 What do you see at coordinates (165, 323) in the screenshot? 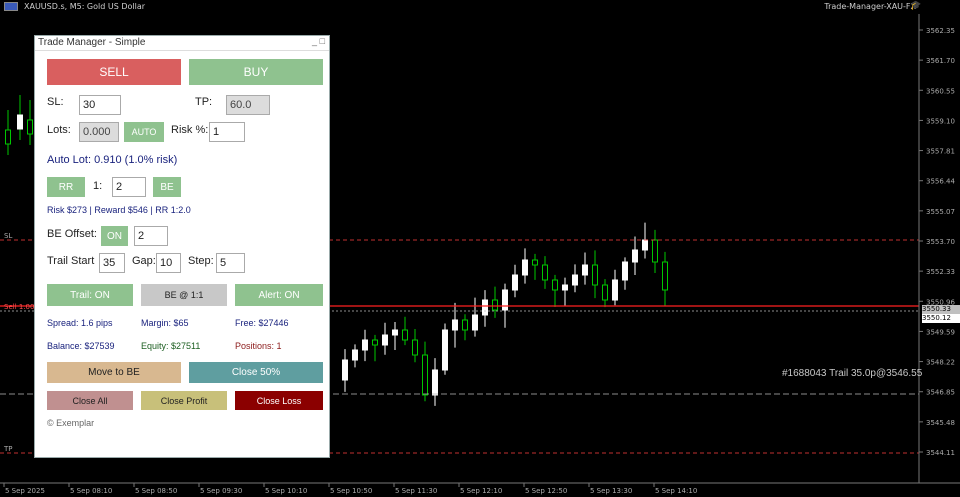
I see `margin-info: Margin: $65` at bounding box center [165, 323].